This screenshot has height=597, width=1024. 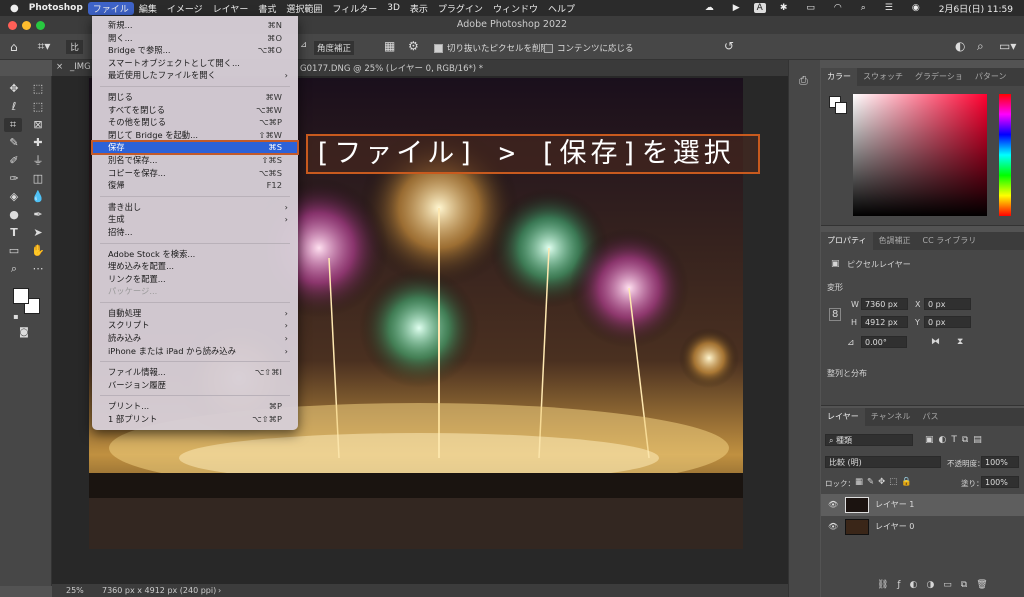 I want to click on layer-row: 👁 レイヤー 1, so click(x=922, y=505).